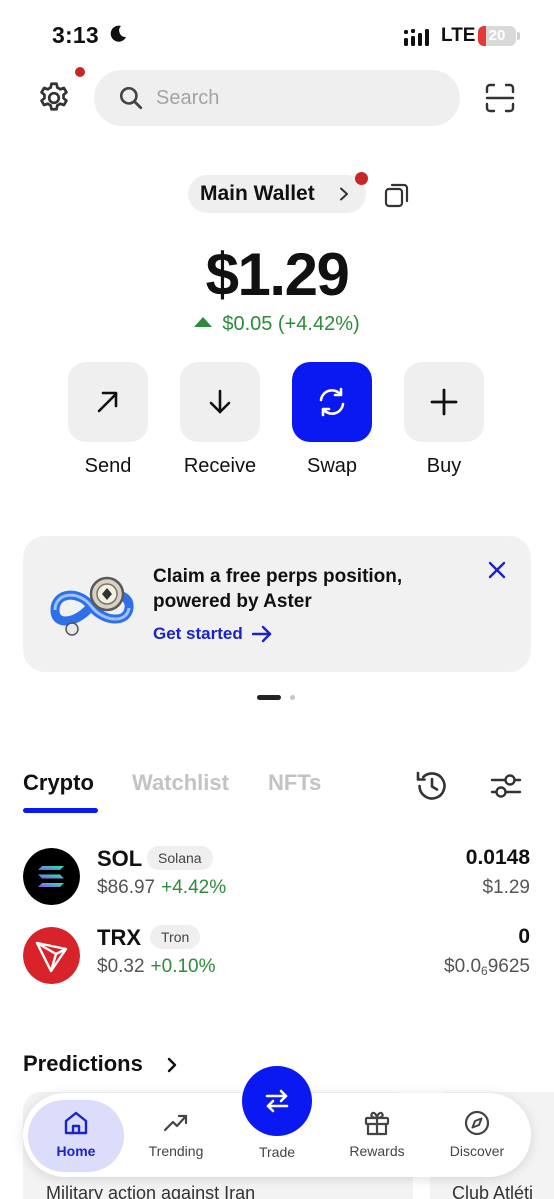 This screenshot has width=554, height=1199. Describe the element at coordinates (76, 1151) in the screenshot. I see `nav-label: Home` at that location.